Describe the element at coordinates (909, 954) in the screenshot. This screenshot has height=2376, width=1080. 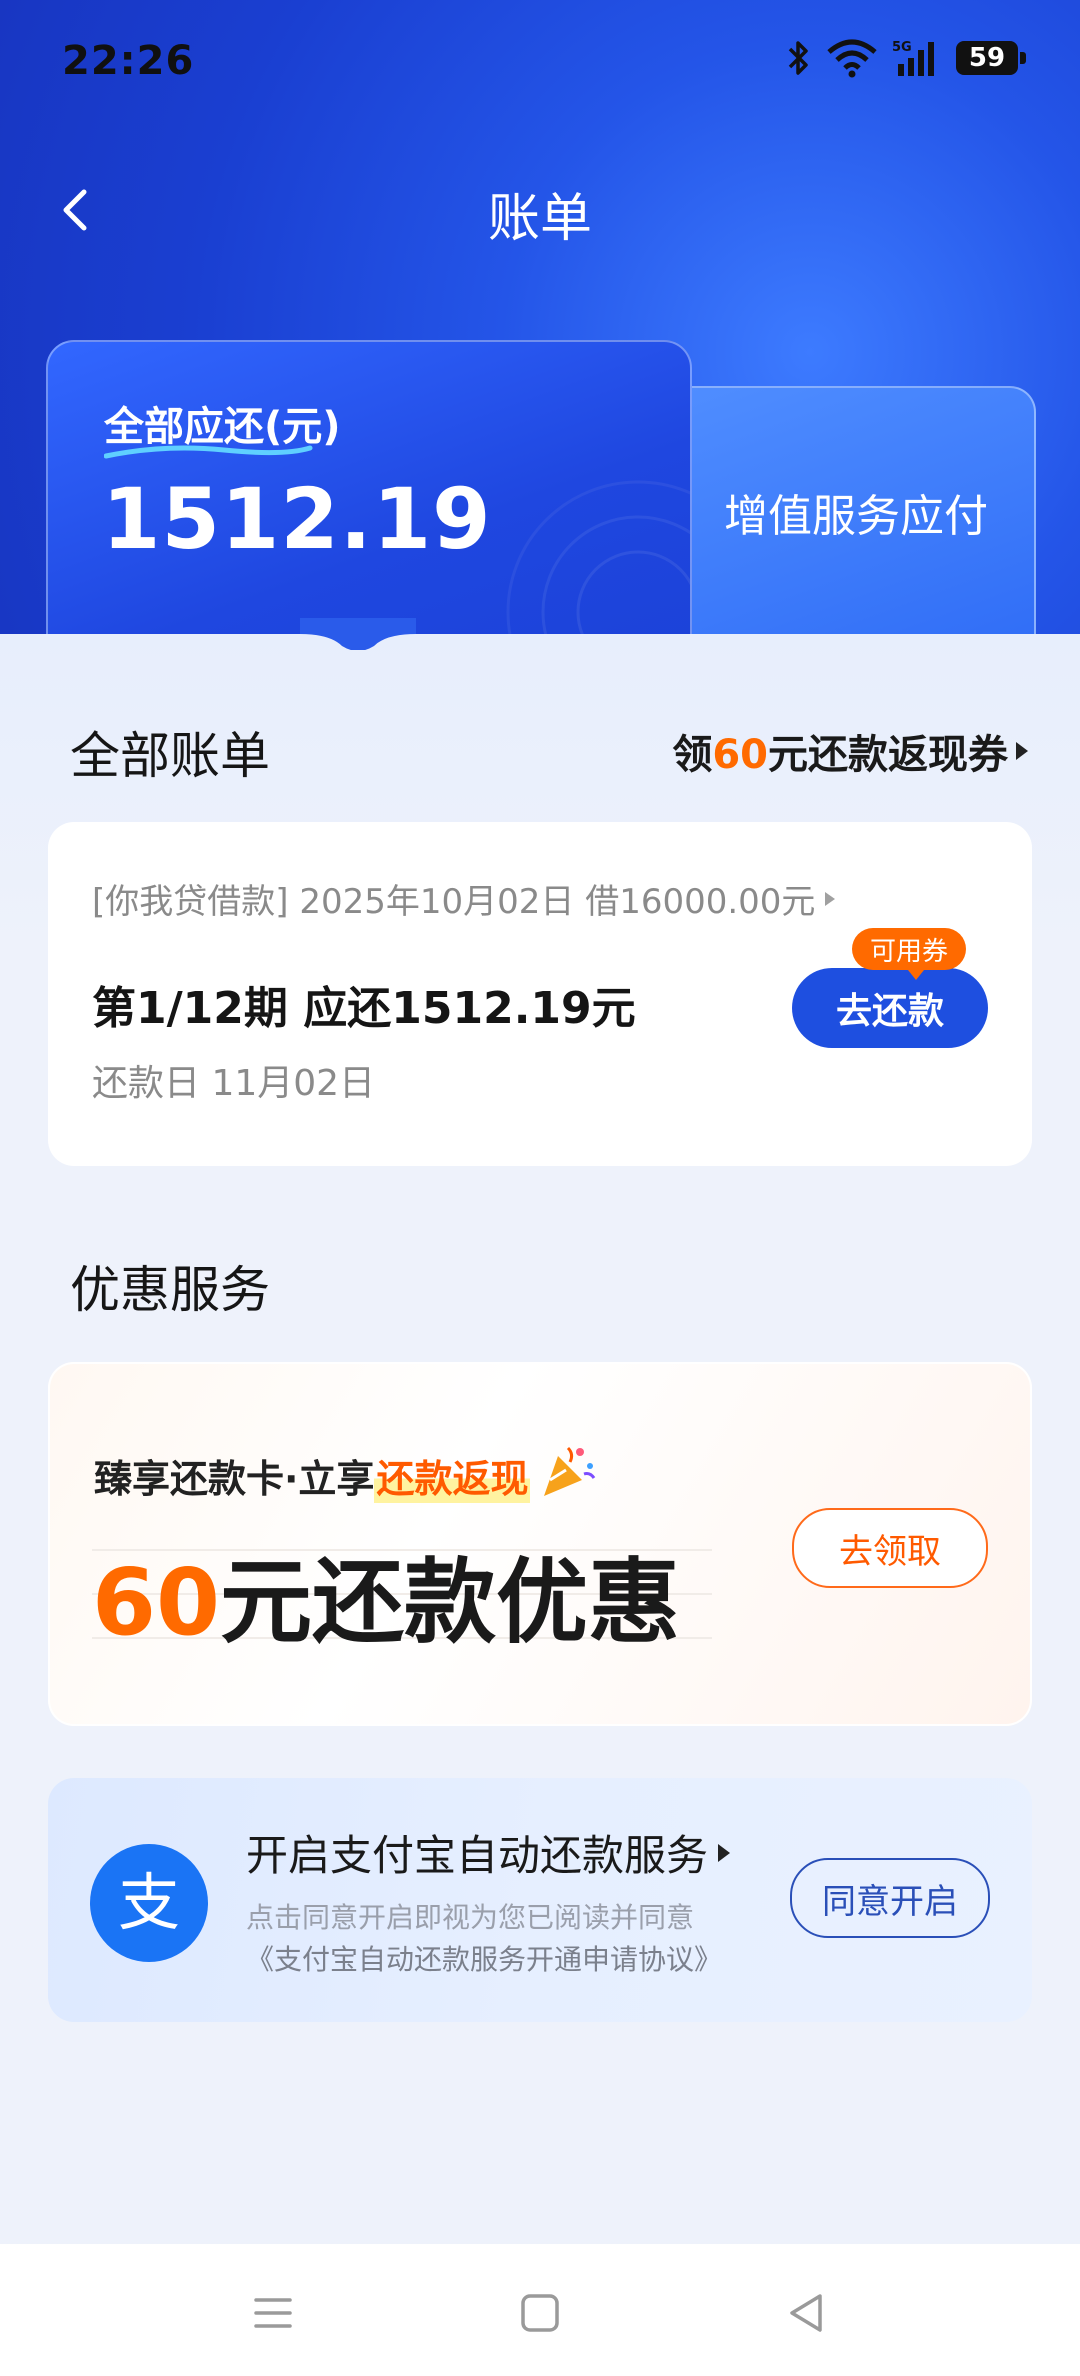
I see `coupon-available-badge: 可用券` at that location.